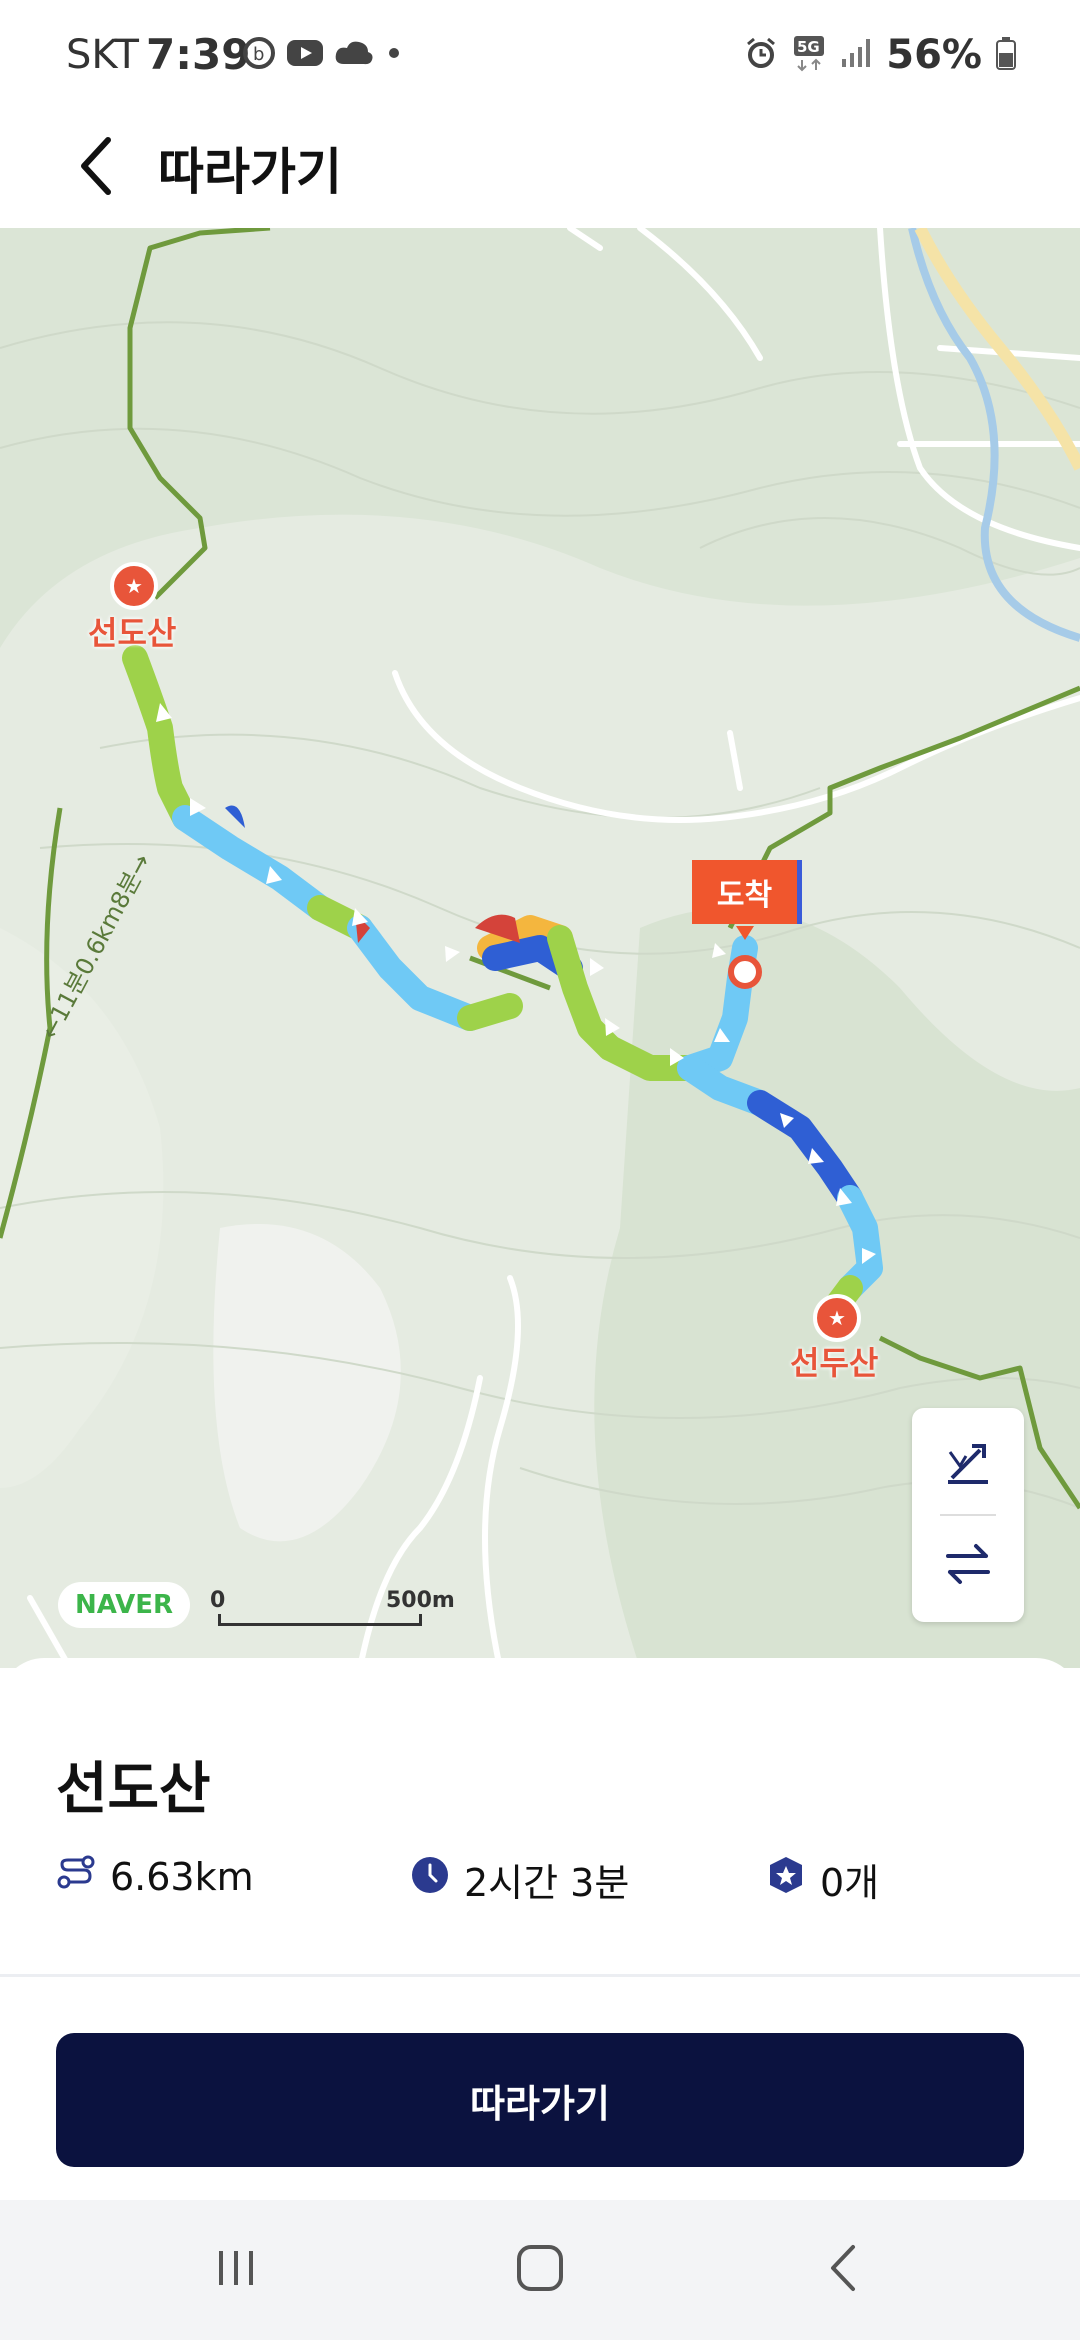 The image size is (1080, 2340). I want to click on scale-bar, so click(320, 1620).